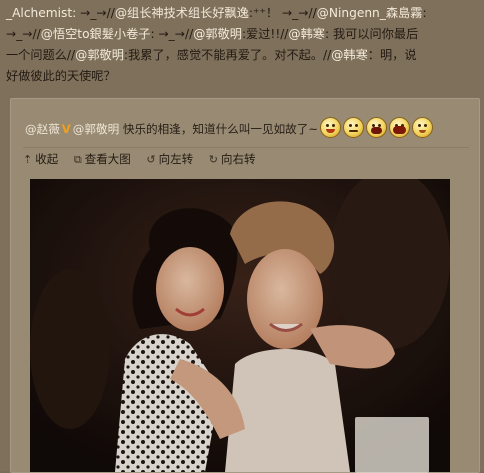  What do you see at coordinates (227, 55) in the screenshot?
I see `text-span: :我累了，感觉不能再爱了。对不起。//` at bounding box center [227, 55].